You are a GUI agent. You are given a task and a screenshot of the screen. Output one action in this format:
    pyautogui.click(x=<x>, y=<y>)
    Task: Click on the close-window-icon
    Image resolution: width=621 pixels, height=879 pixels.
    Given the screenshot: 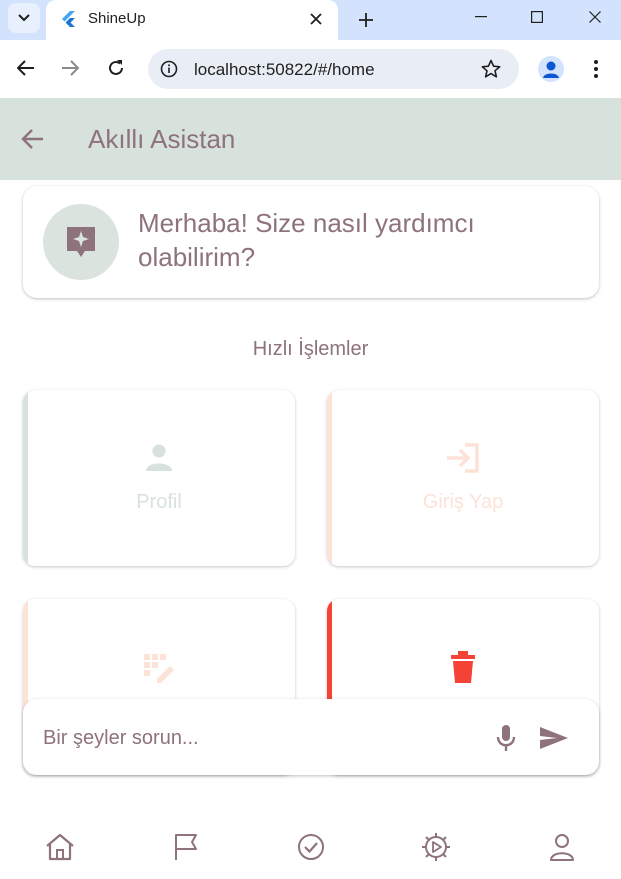 What is the action you would take?
    pyautogui.click(x=595, y=17)
    